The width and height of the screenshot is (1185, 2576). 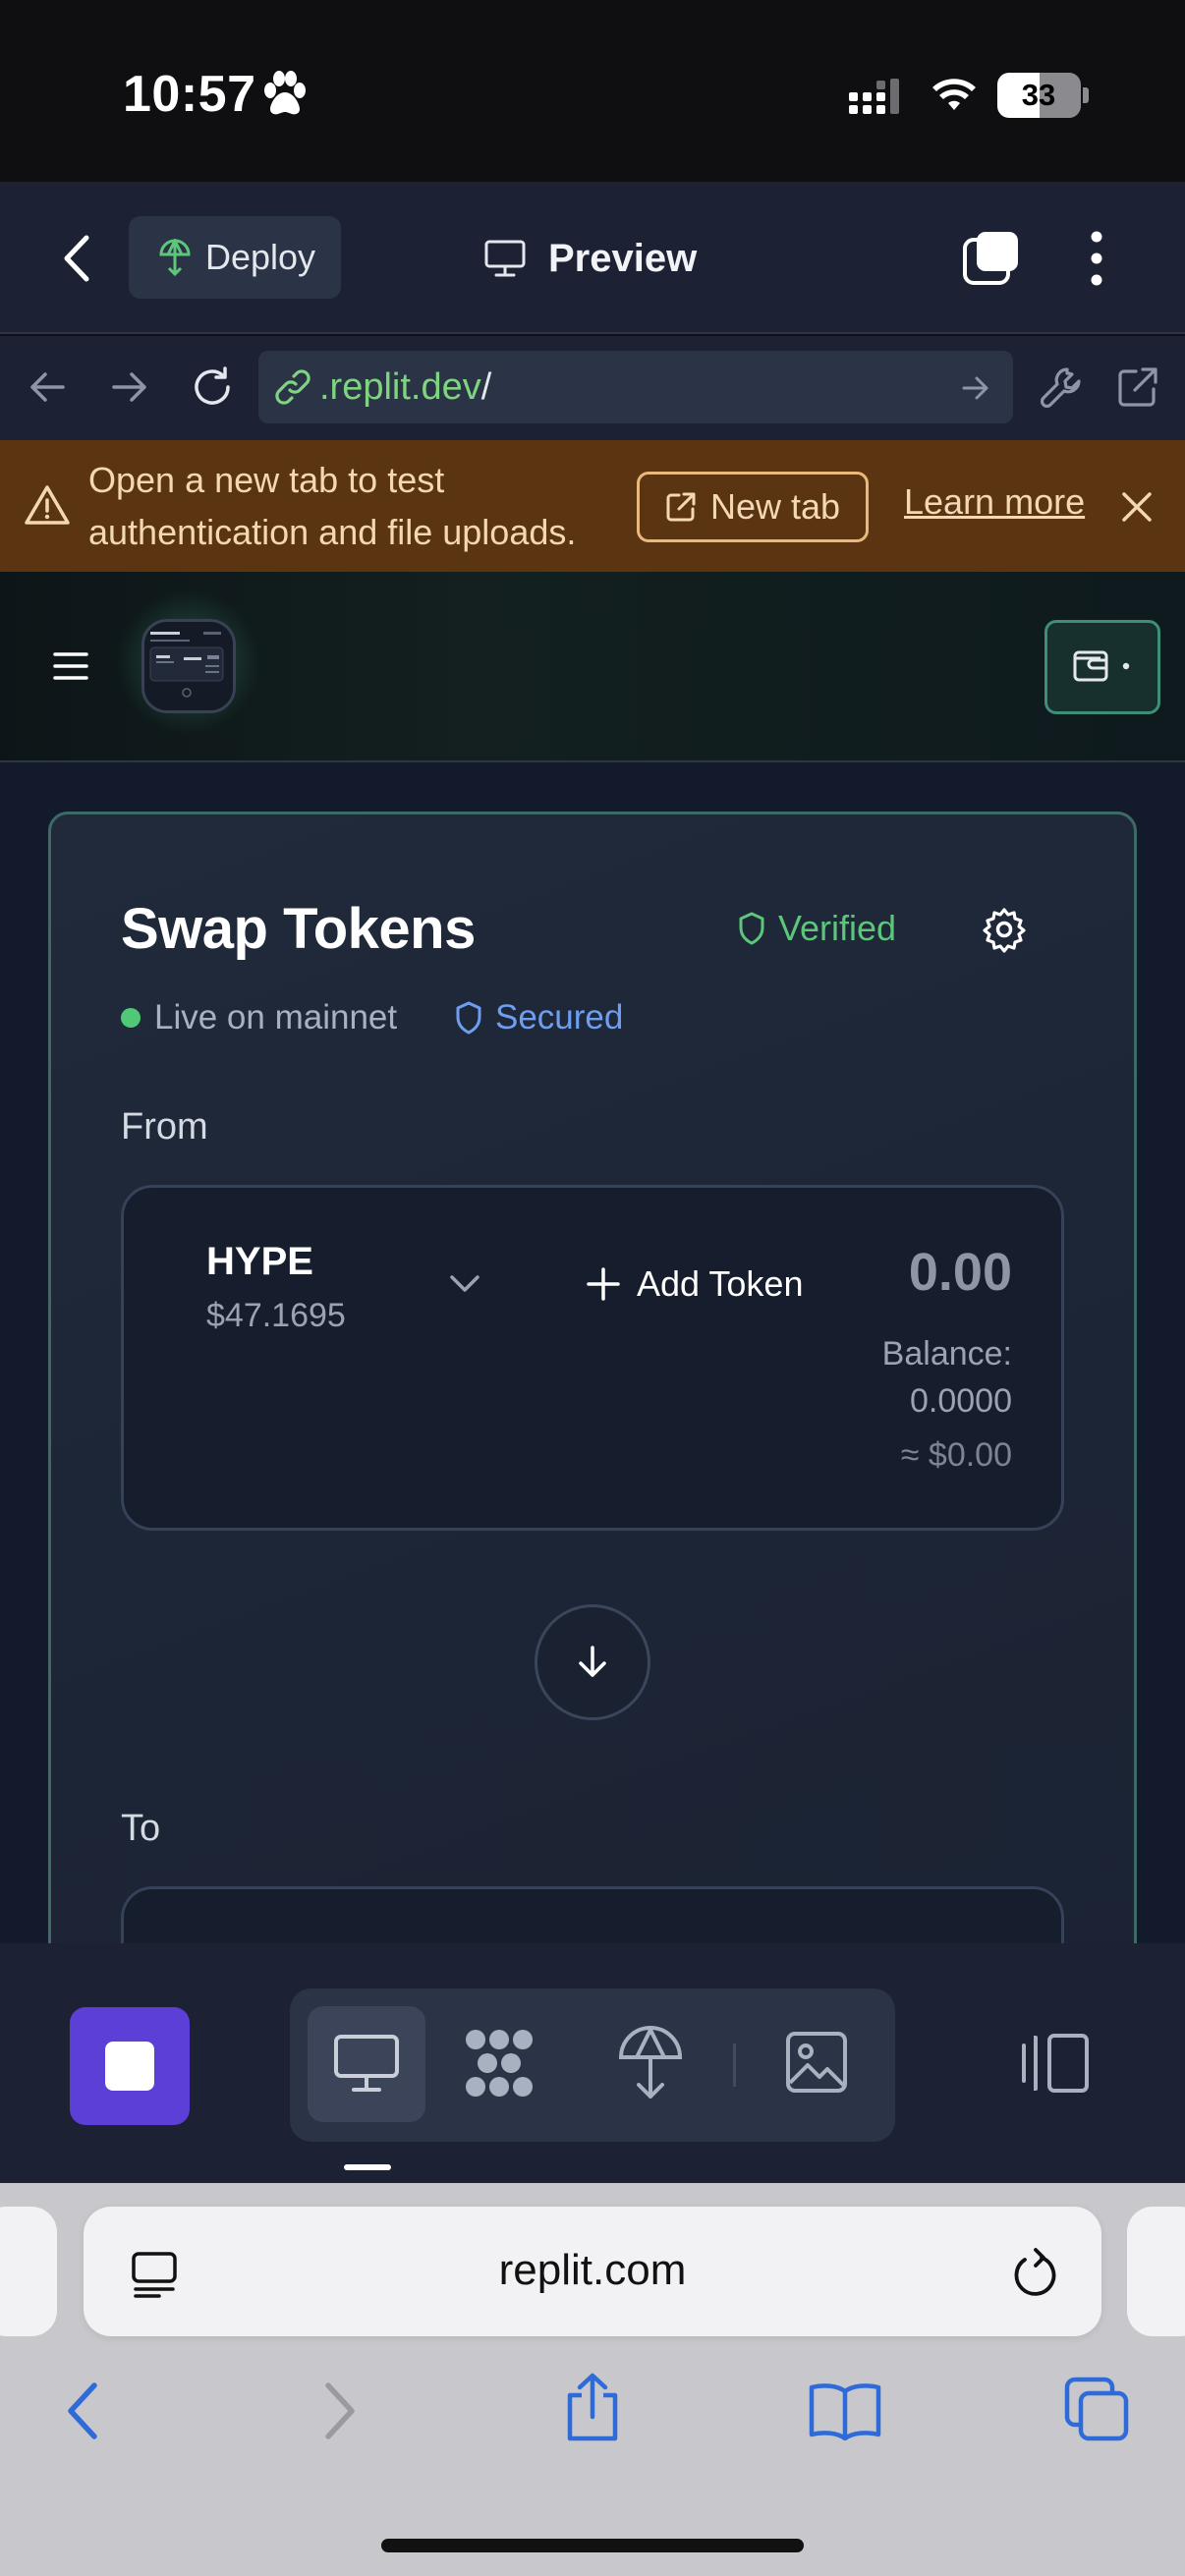 What do you see at coordinates (817, 2062) in the screenshot?
I see `image-icon` at bounding box center [817, 2062].